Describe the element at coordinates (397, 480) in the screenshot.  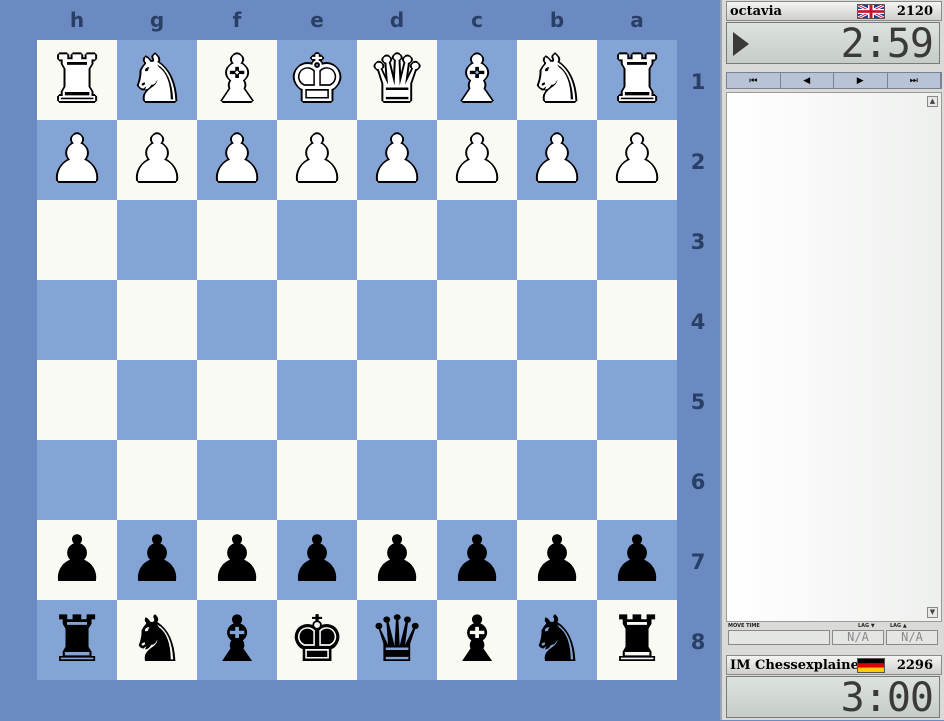
I see `square-d6` at that location.